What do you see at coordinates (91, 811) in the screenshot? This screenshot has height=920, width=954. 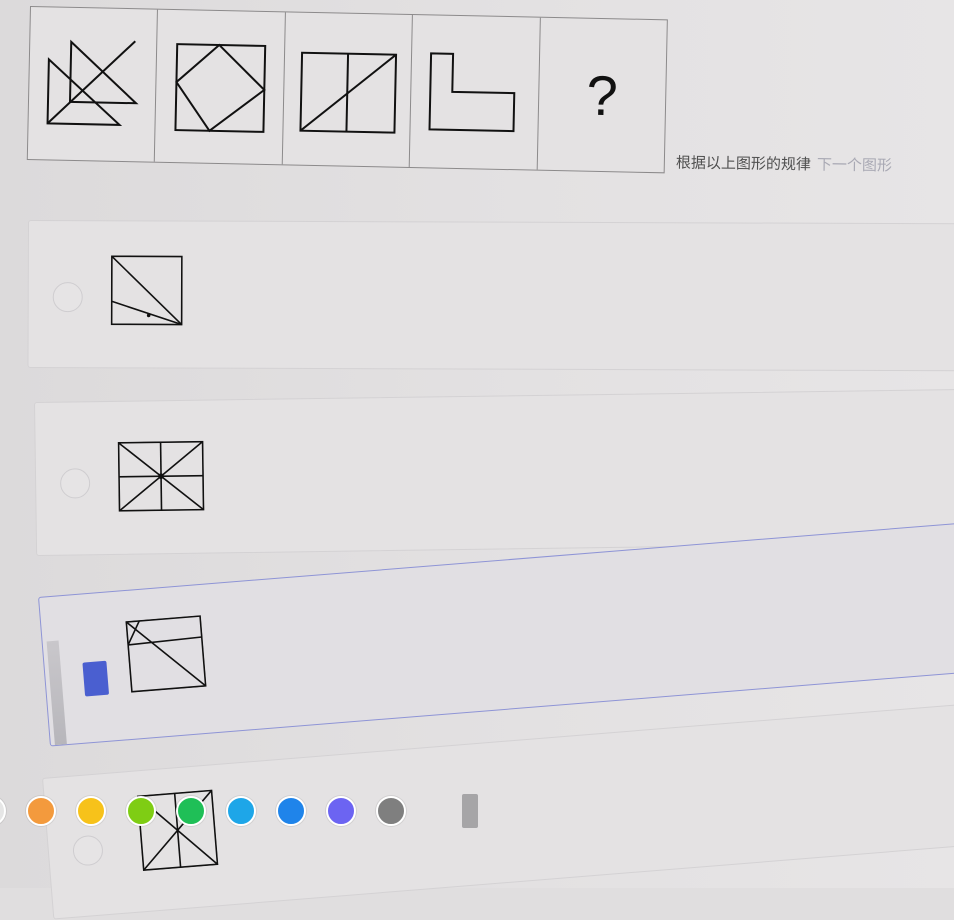 I see `color-swatch-yellow` at bounding box center [91, 811].